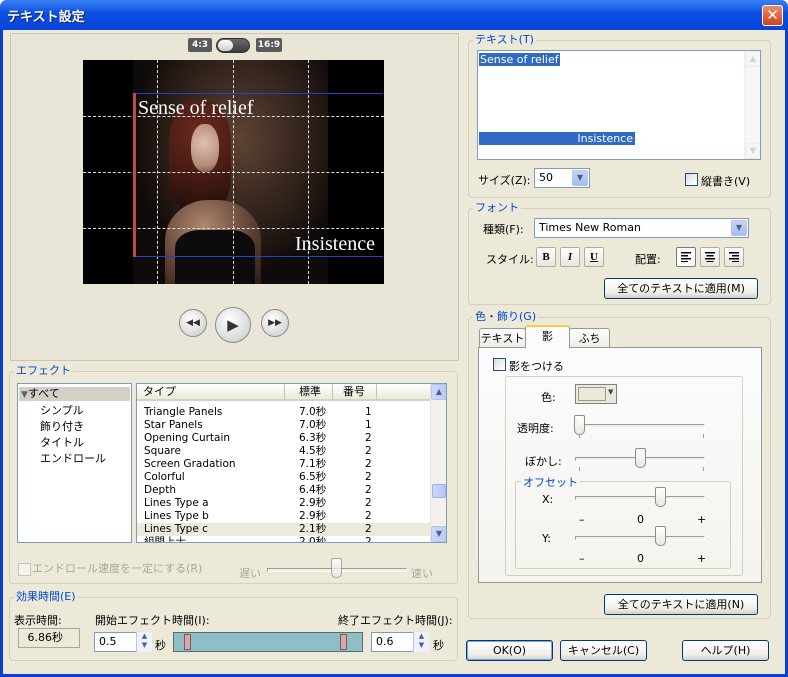 Image resolution: width=788 pixels, height=677 pixels. What do you see at coordinates (62, 411) in the screenshot?
I see `tree-item-simple: シンプル` at bounding box center [62, 411].